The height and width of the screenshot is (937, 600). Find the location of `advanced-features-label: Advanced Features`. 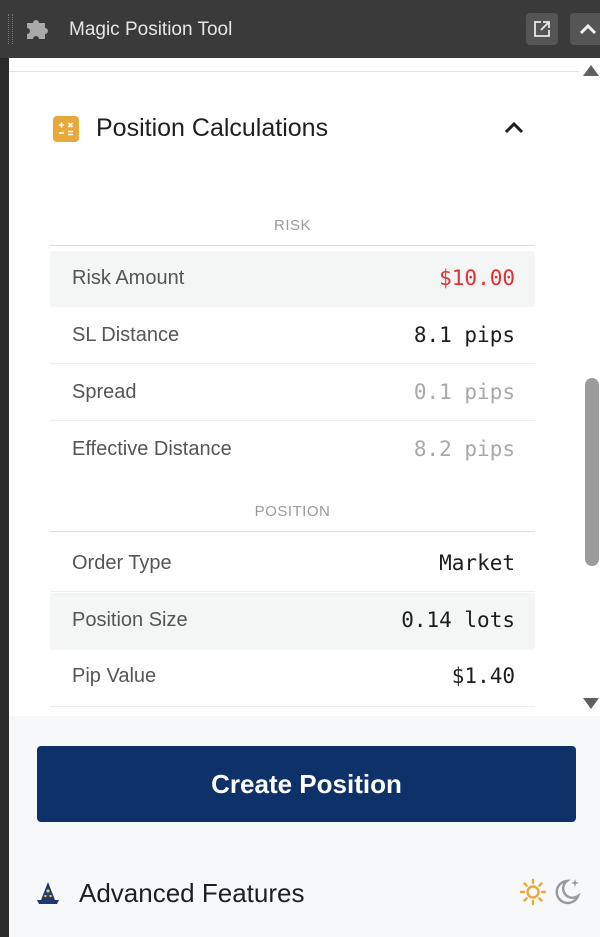

advanced-features-label: Advanced Features is located at coordinates (192, 893).